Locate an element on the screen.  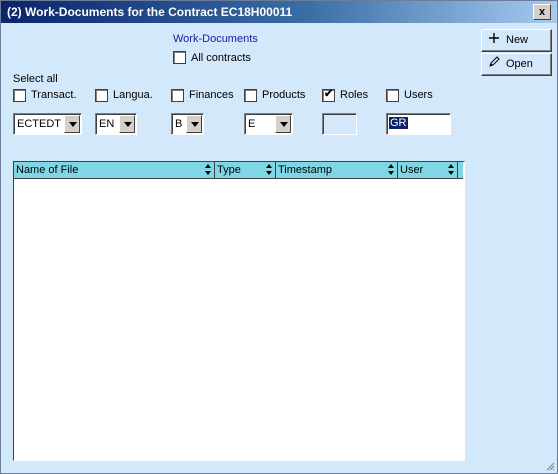
resize-grip-icon is located at coordinates (550, 466).